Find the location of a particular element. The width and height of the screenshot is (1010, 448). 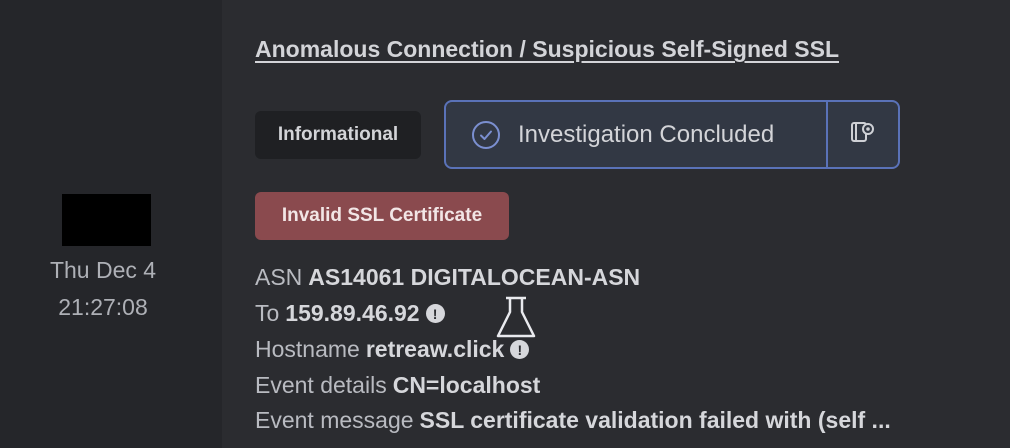

to-value: 159.89.46.92 is located at coordinates (352, 313).